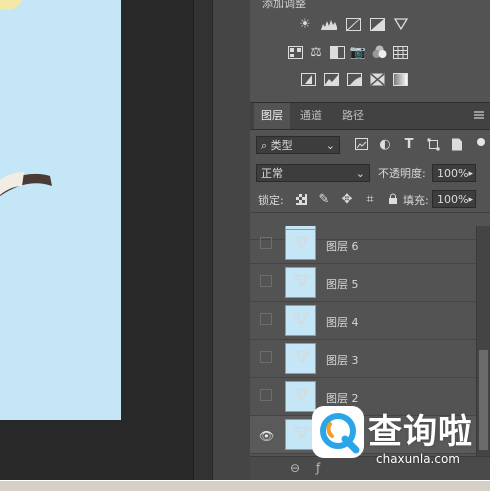 The width and height of the screenshot is (490, 491). I want to click on levels-icon, so click(329, 24).